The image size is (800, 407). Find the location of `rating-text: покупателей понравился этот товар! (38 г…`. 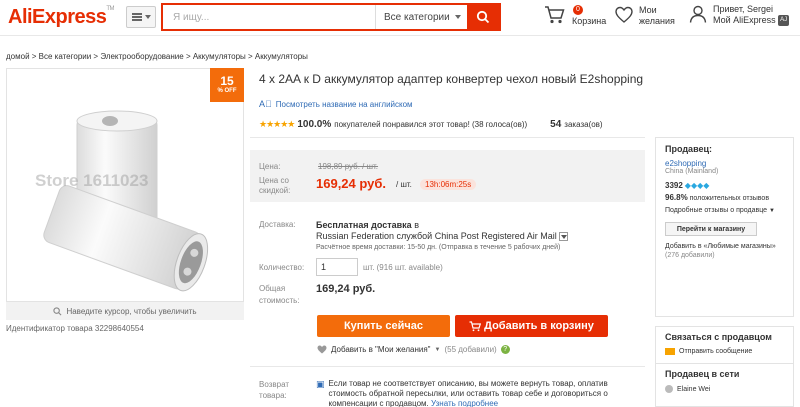

rating-text: покупателей понравился этот товар! (38 г… is located at coordinates (430, 124).